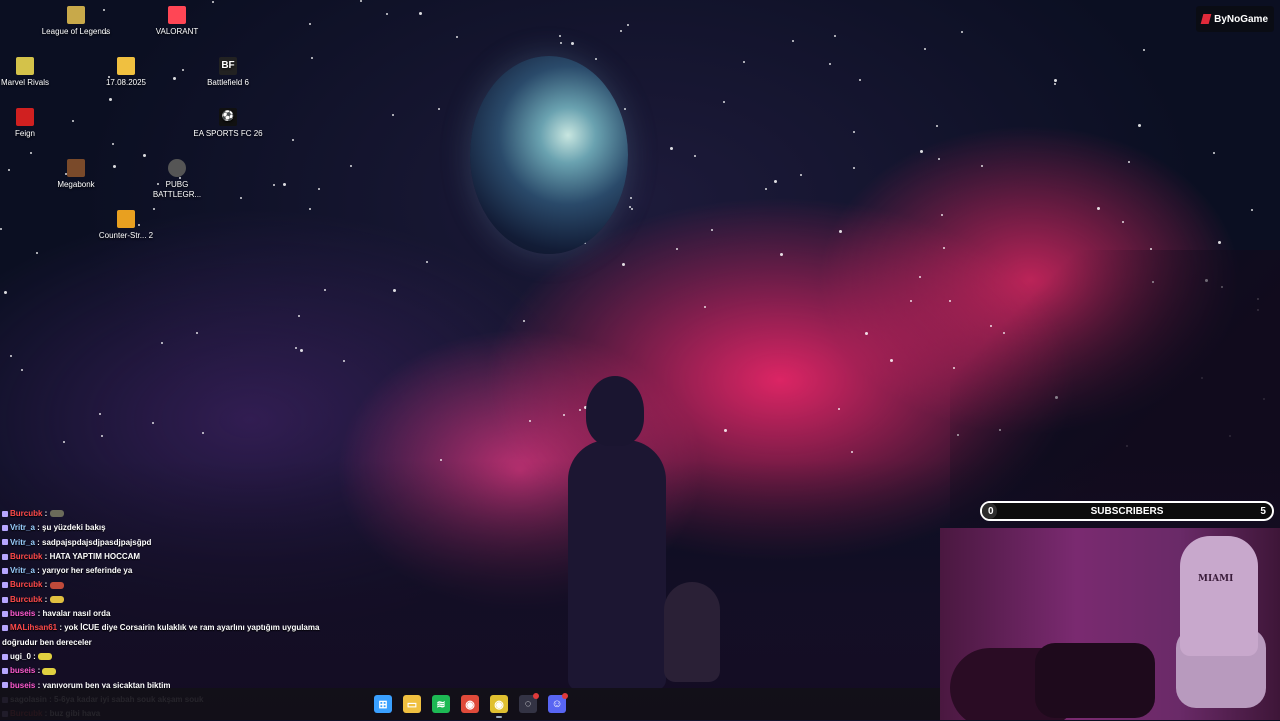 Image resolution: width=1280 pixels, height=721 pixels. What do you see at coordinates (126, 235) in the screenshot?
I see `desktop-icon-label: Counter-Str... 2` at bounding box center [126, 235].